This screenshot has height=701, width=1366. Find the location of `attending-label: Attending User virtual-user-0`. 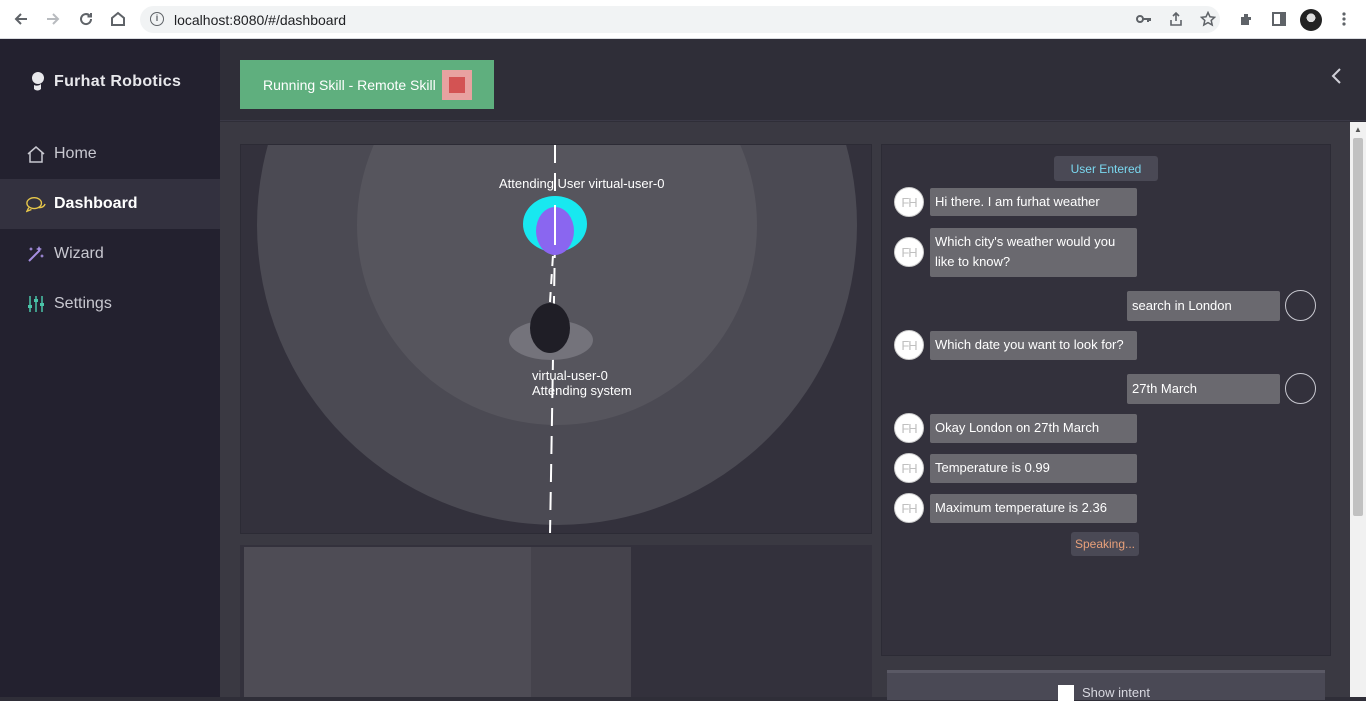

attending-label: Attending User virtual-user-0 is located at coordinates (582, 183).